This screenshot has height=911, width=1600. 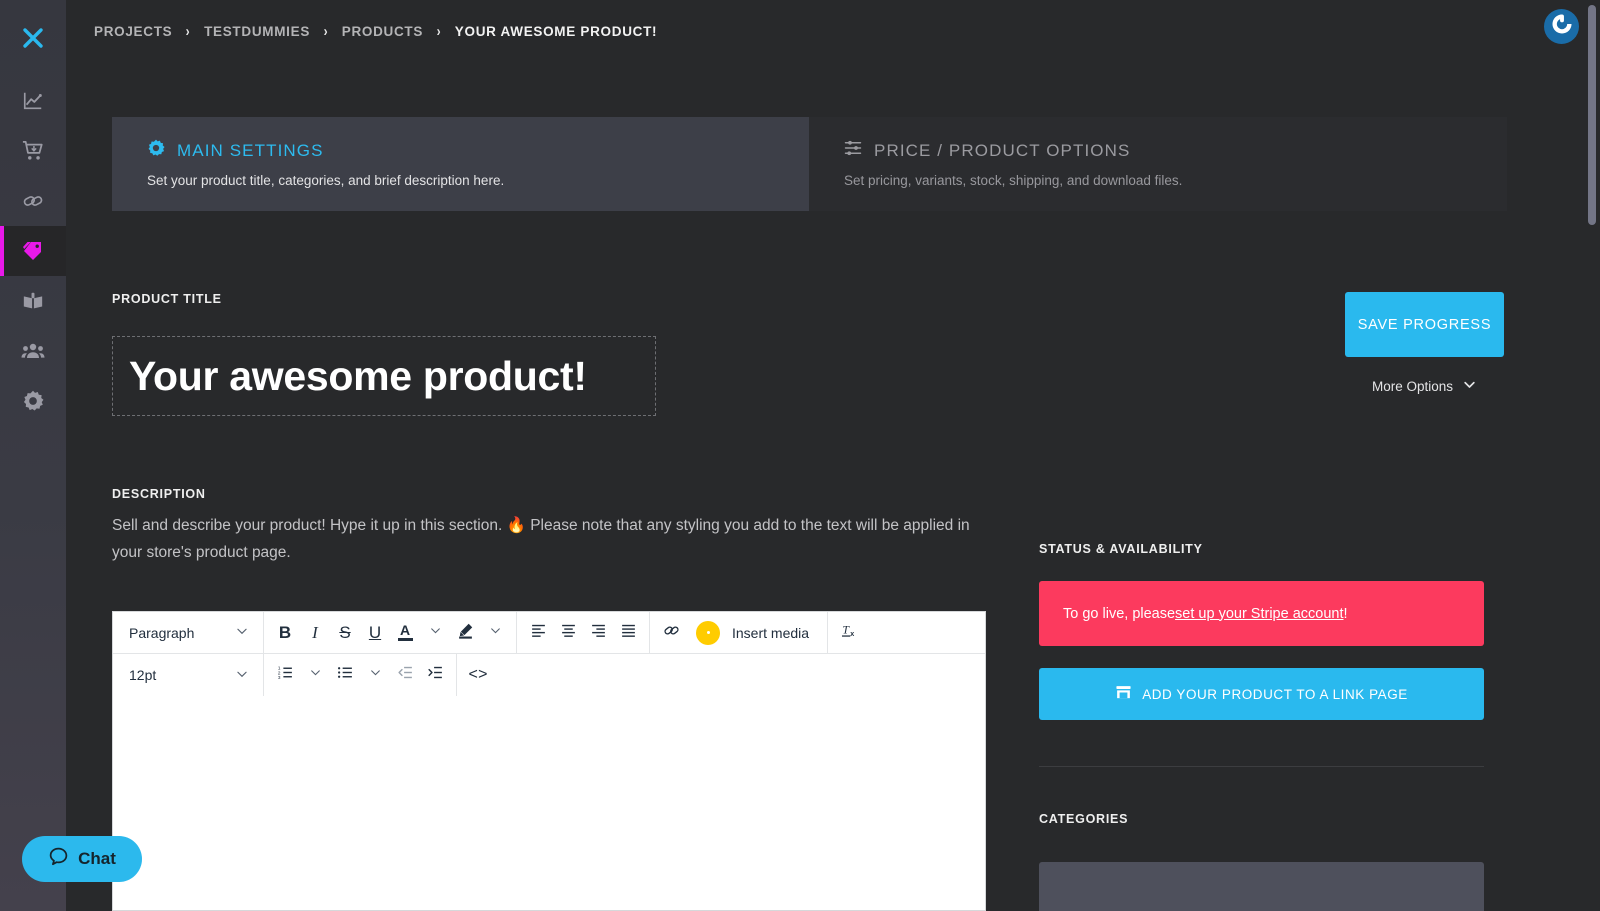 I want to click on product-title-value: Your awesome product!, so click(x=358, y=375).